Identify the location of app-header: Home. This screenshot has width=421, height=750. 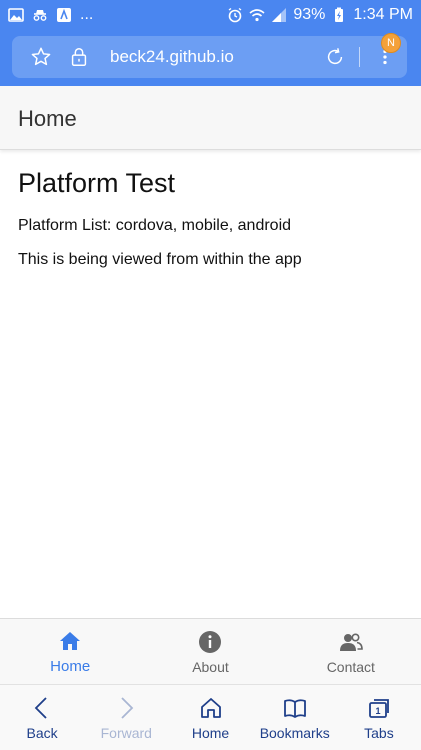
(210, 118).